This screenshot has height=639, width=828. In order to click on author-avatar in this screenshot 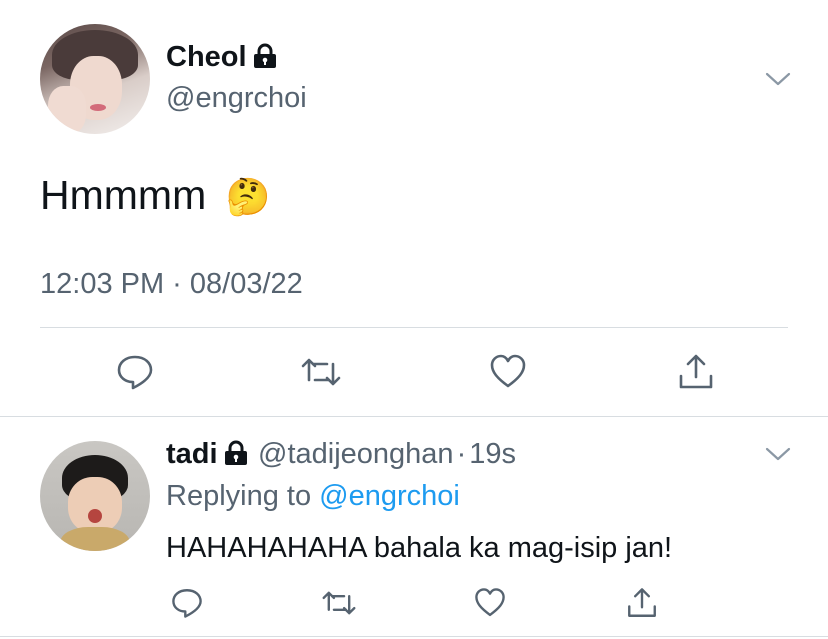, I will do `click(95, 79)`.